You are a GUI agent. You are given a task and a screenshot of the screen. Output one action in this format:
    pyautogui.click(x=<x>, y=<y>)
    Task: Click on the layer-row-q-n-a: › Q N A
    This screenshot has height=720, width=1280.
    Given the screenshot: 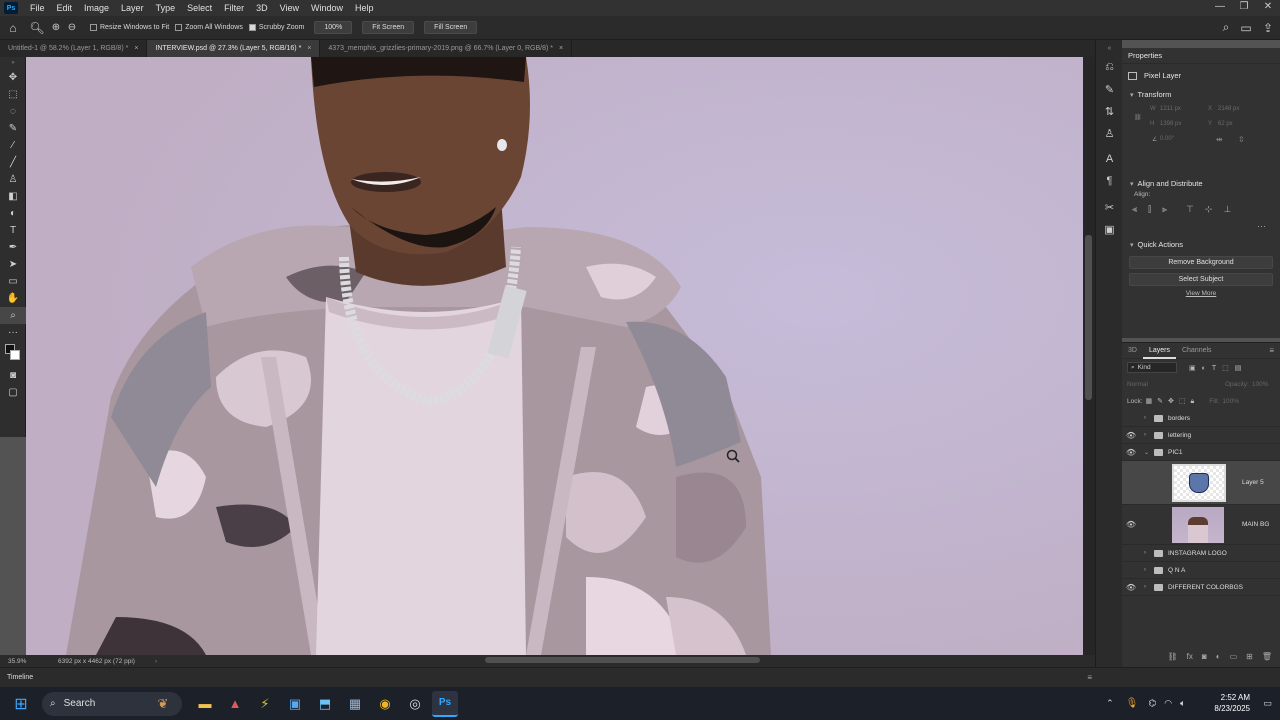 What is the action you would take?
    pyautogui.click(x=1201, y=570)
    